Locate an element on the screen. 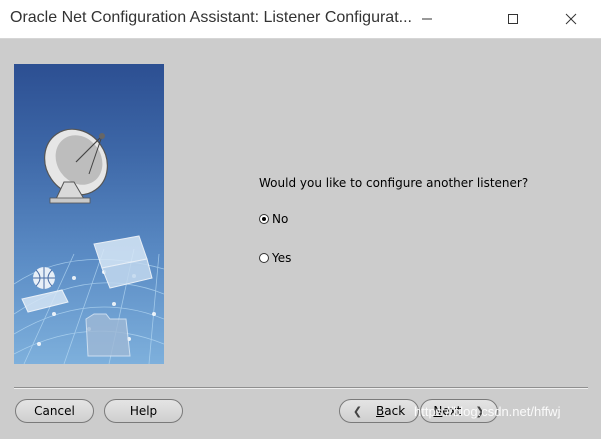 This screenshot has height=439, width=601. maximize-icon is located at coordinates (513, 19).